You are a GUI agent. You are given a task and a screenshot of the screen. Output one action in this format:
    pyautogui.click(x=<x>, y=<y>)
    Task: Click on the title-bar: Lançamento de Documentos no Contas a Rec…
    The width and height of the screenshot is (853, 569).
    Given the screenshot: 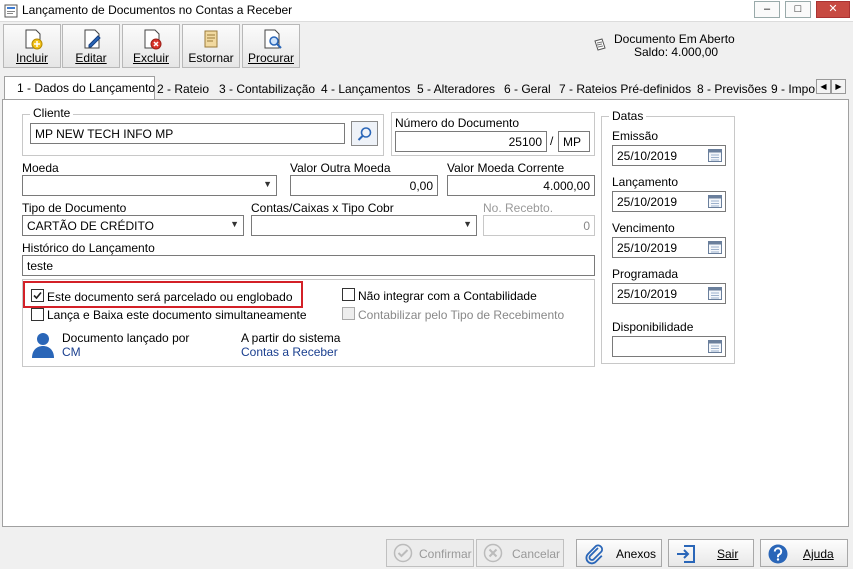 What is the action you would take?
    pyautogui.click(x=426, y=11)
    